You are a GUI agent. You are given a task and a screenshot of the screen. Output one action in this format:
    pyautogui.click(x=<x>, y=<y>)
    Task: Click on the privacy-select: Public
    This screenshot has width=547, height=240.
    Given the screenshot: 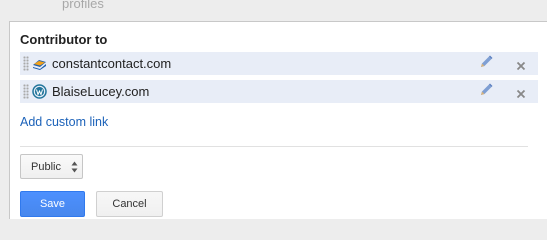 What is the action you would take?
    pyautogui.click(x=51, y=166)
    